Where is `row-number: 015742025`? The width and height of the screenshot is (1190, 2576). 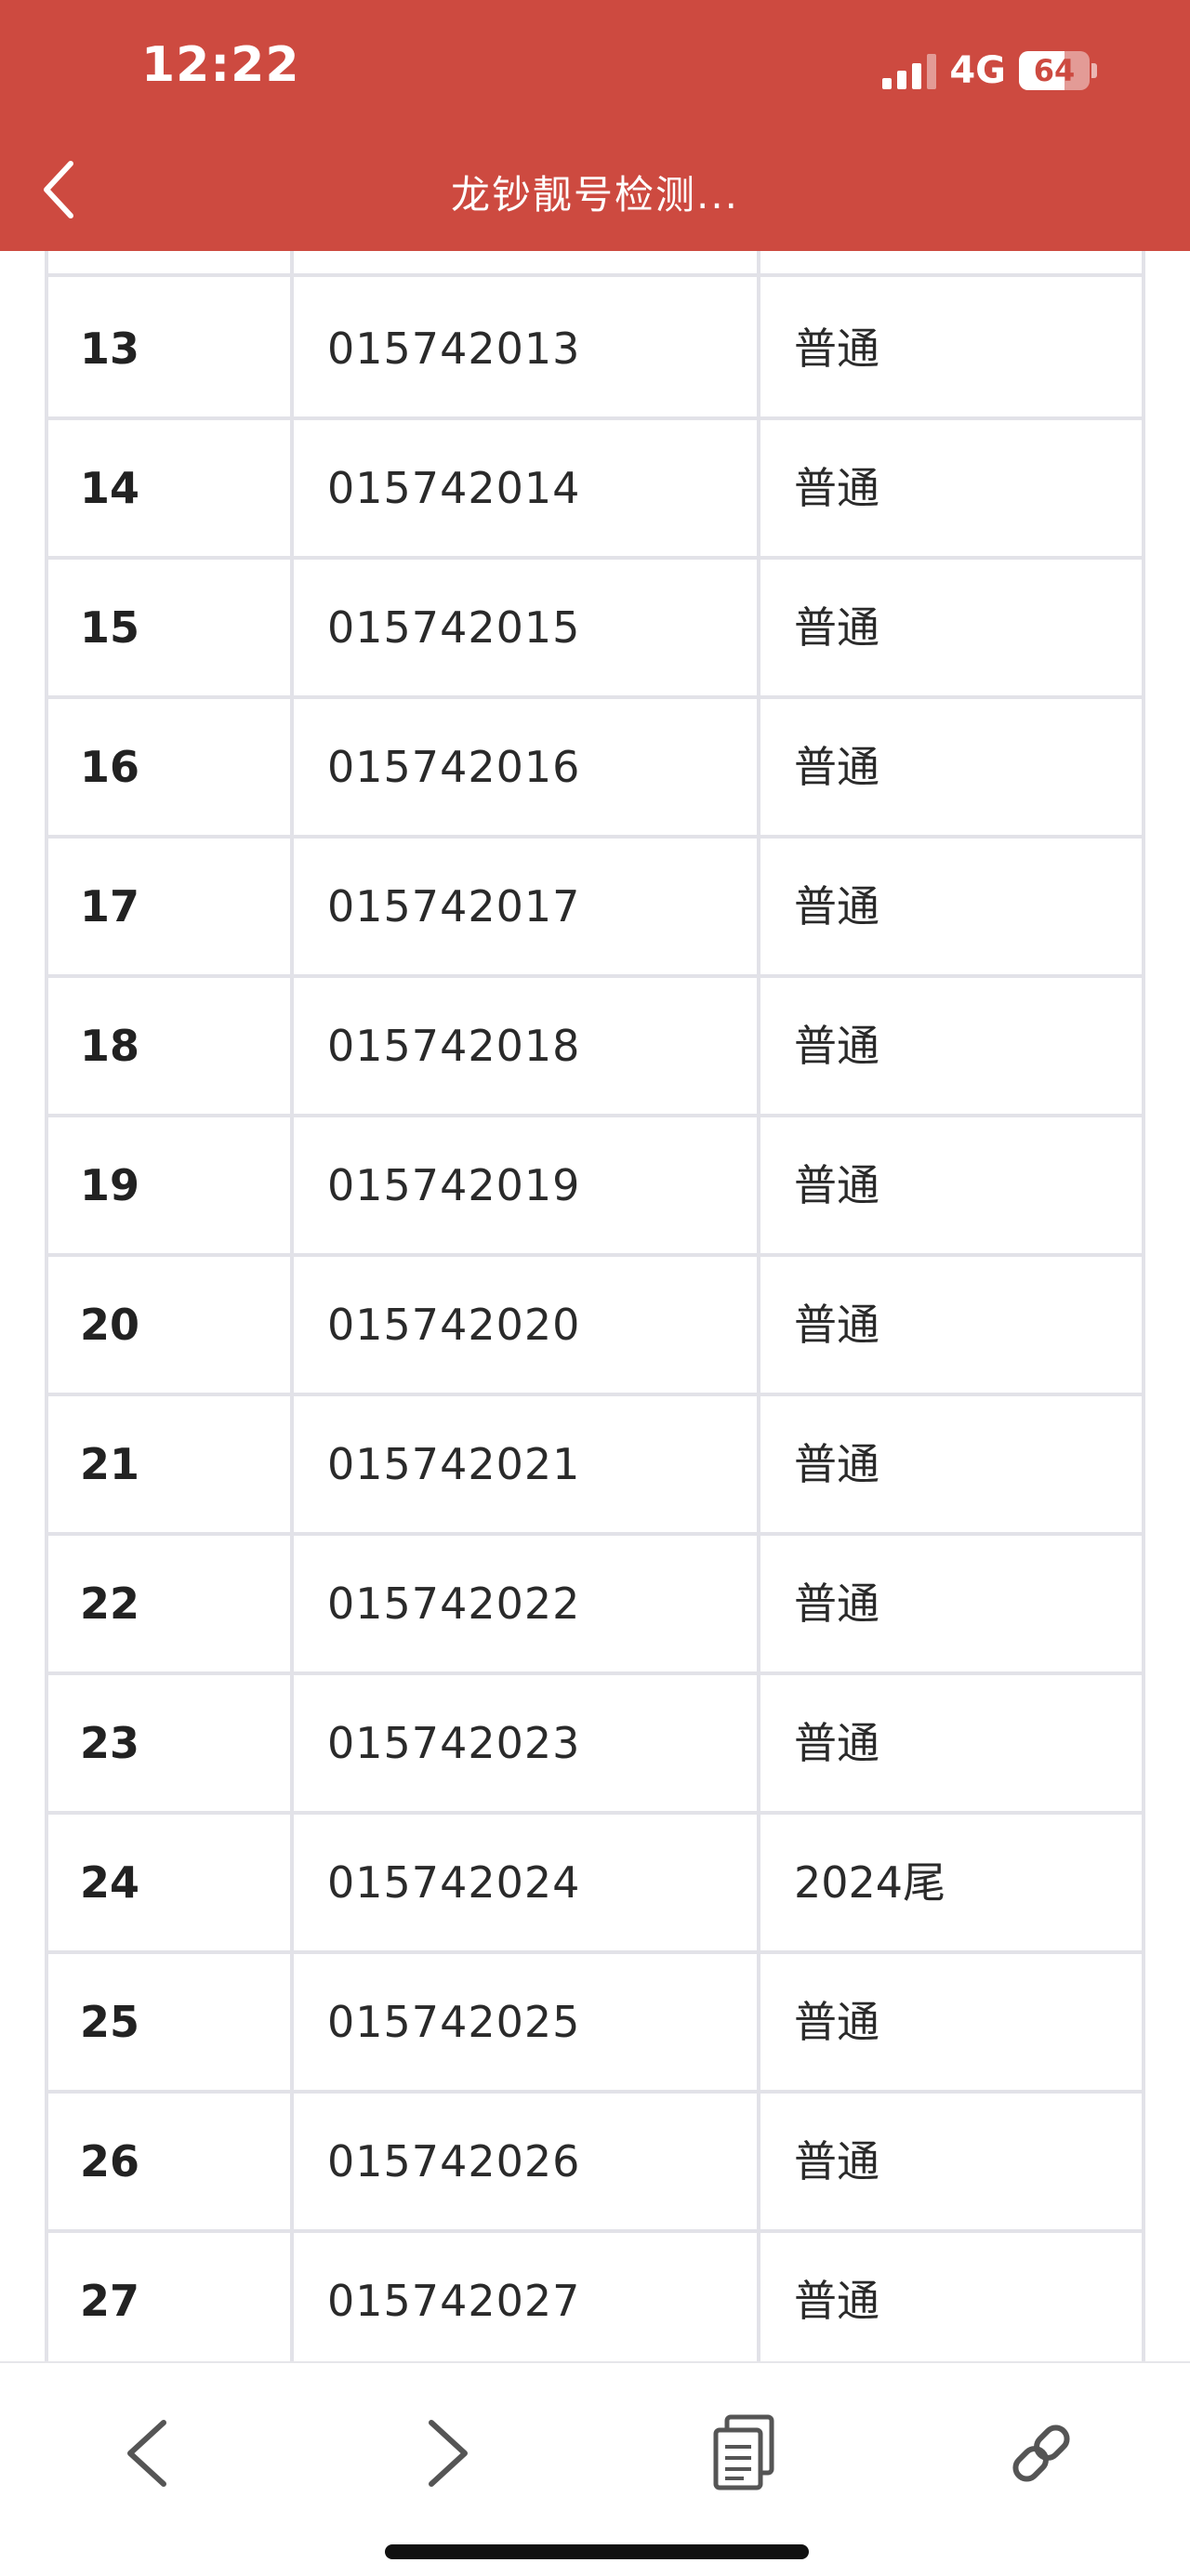 row-number: 015742025 is located at coordinates (454, 2022).